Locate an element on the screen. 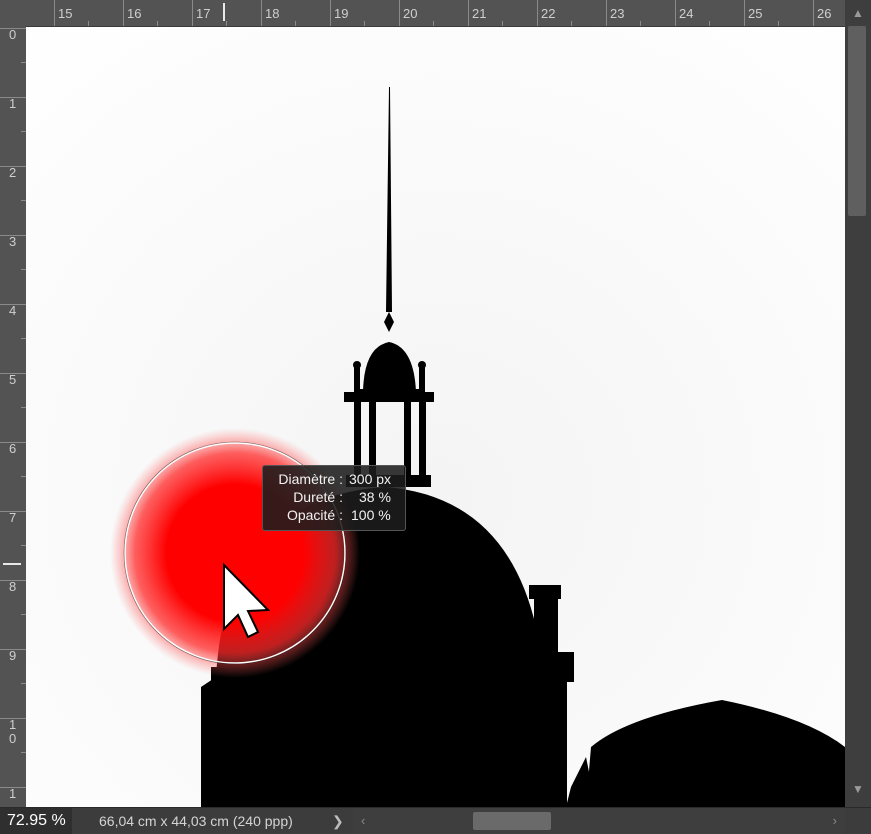  ruler-left-label: 6 is located at coordinates (13, 448).